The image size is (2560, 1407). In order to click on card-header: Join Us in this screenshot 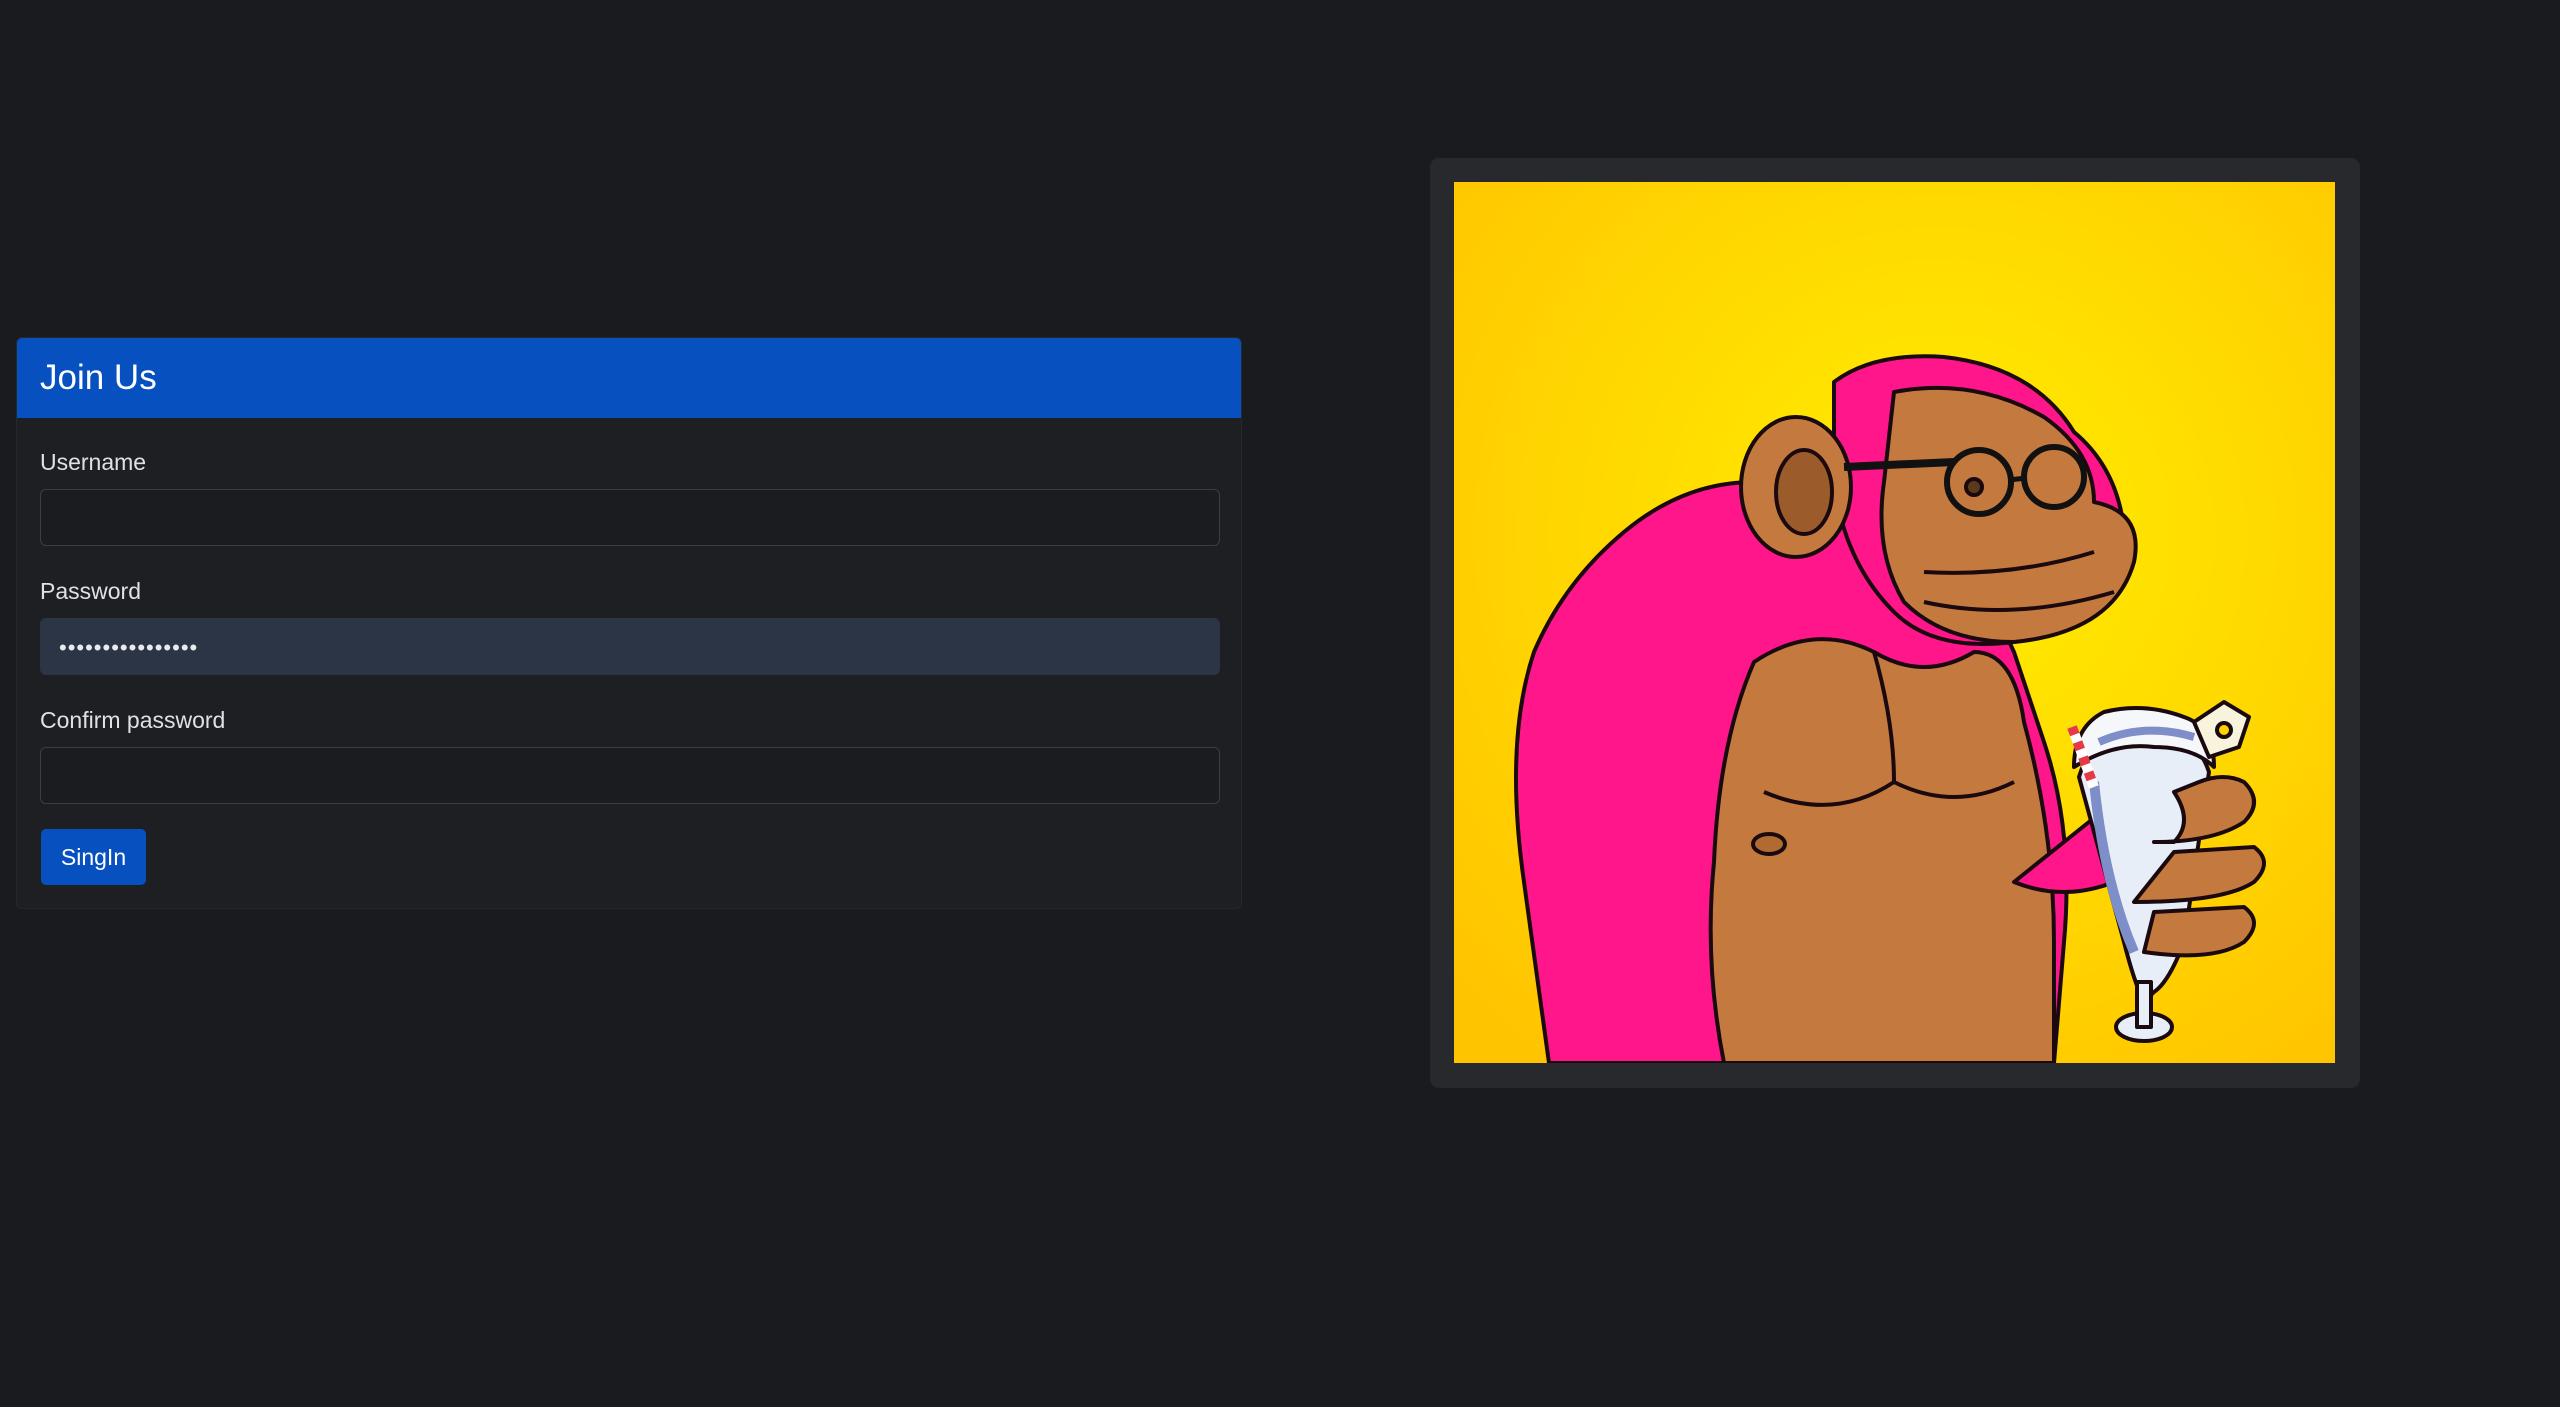, I will do `click(629, 378)`.